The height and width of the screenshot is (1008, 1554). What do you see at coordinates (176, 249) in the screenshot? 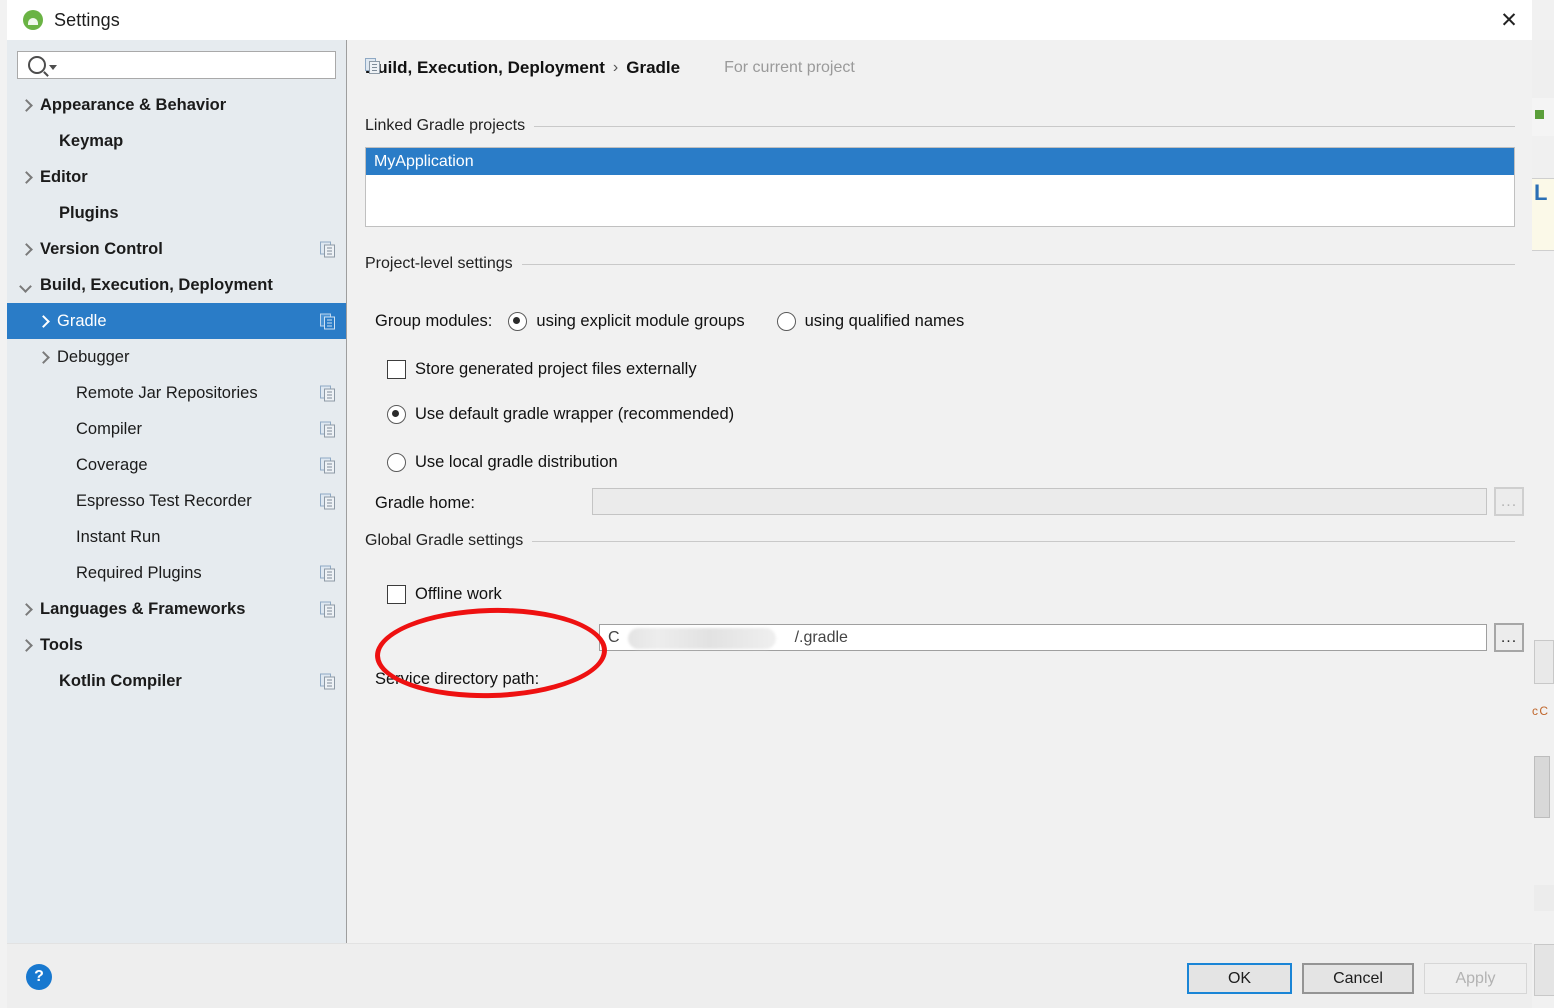
I see `sidebar-item-version-control: Version Control` at bounding box center [176, 249].